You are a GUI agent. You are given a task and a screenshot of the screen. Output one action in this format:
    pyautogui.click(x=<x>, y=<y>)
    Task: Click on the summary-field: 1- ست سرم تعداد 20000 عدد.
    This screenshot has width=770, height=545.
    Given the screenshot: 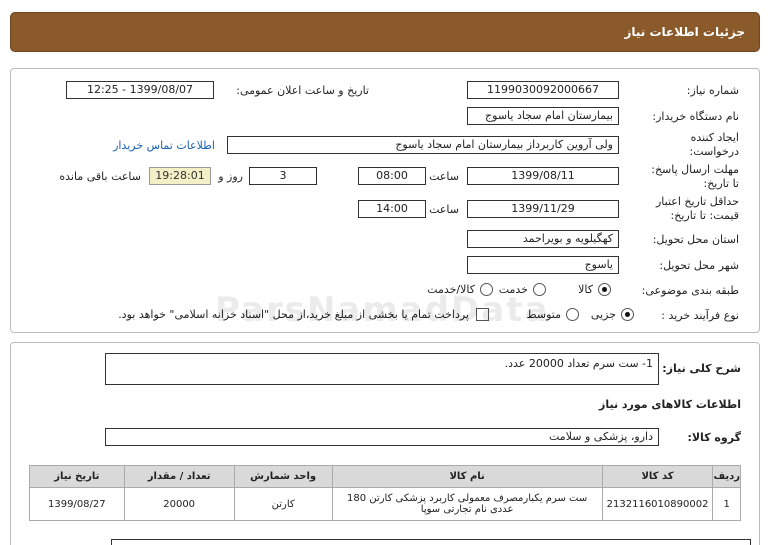 What is the action you would take?
    pyautogui.click(x=382, y=369)
    